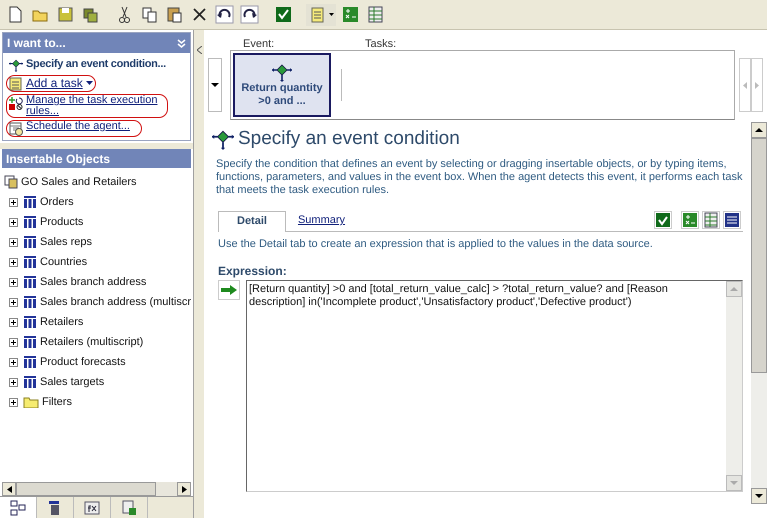 This screenshot has height=518, width=767. I want to click on tree-item: Retailers (multiscript), so click(92, 342).